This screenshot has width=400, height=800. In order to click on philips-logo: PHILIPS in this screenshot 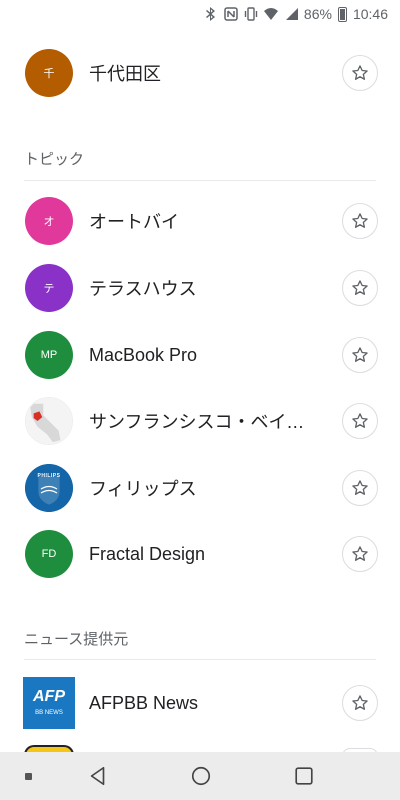, I will do `click(49, 488)`.